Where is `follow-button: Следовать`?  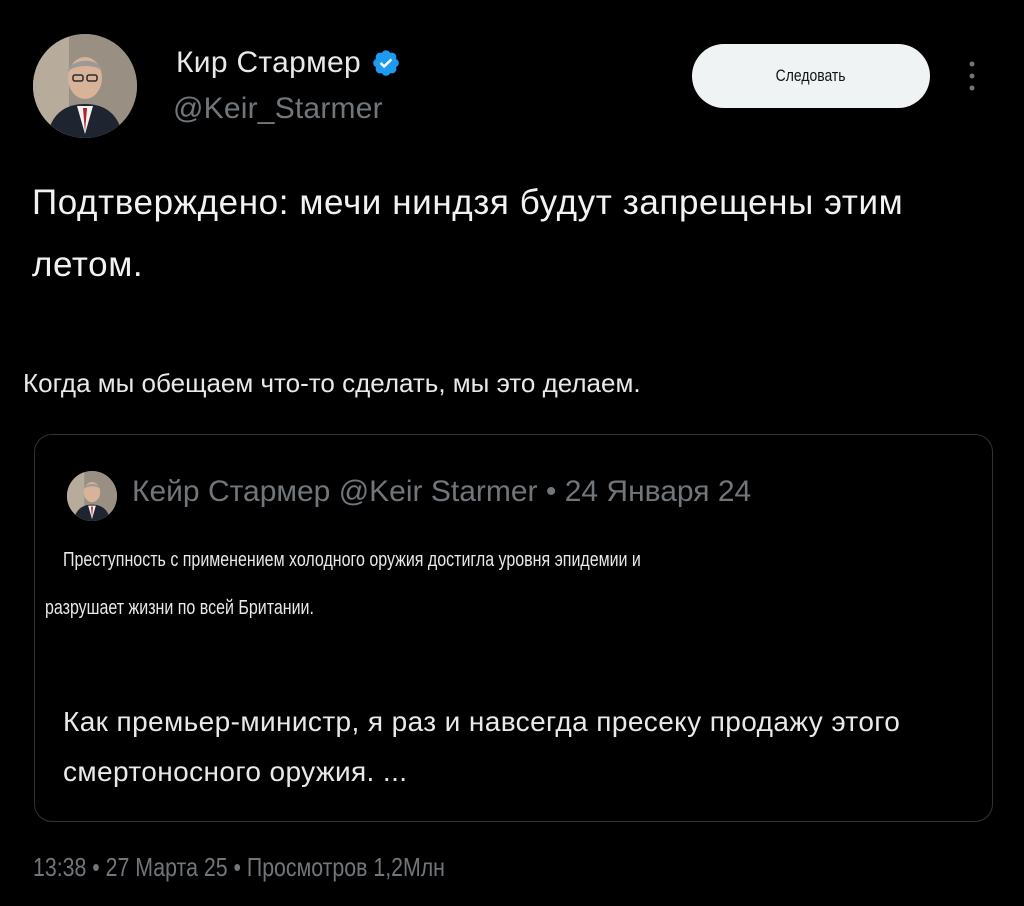
follow-button: Следовать is located at coordinates (811, 76).